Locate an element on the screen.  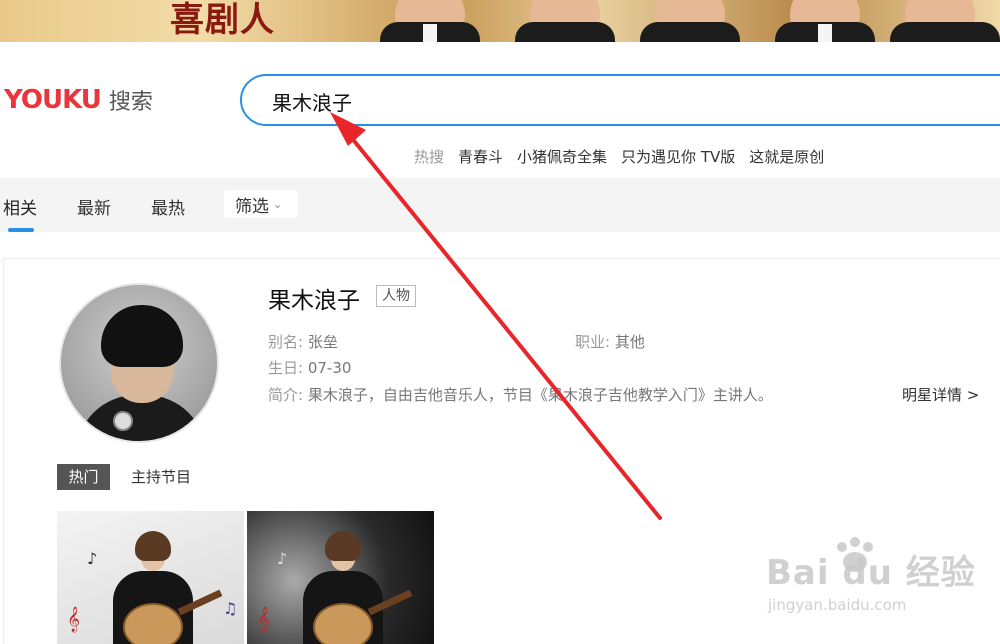
subtab-popular: 热门 is located at coordinates (83, 477).